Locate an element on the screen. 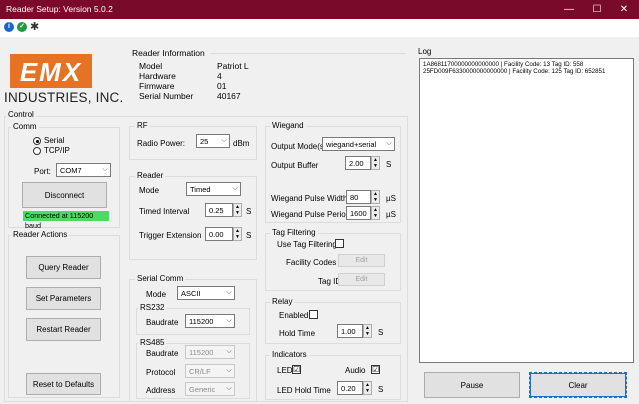 This screenshot has height=404, width=639. timed-interval-spinner: ▲ ▼ is located at coordinates (237, 210).